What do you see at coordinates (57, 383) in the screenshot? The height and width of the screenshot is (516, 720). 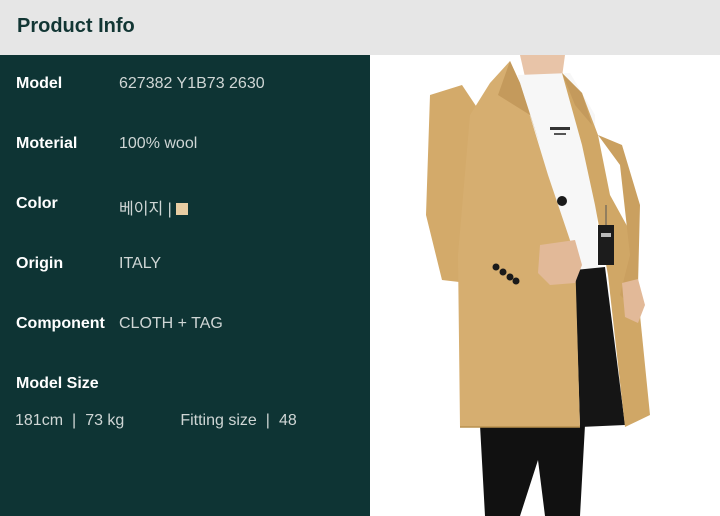 I see `model-size-label: Model Size` at bounding box center [57, 383].